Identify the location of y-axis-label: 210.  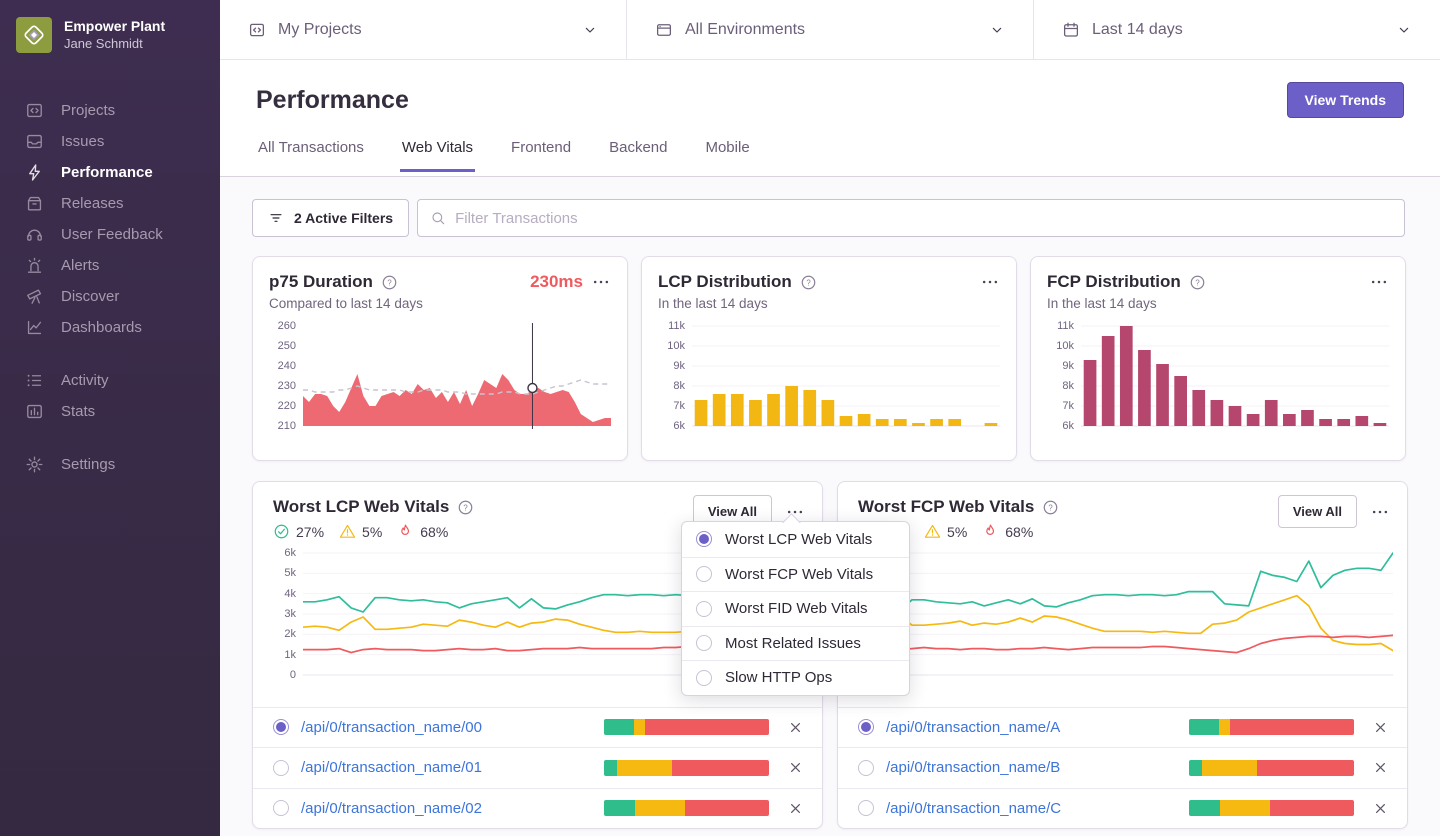
(286, 426).